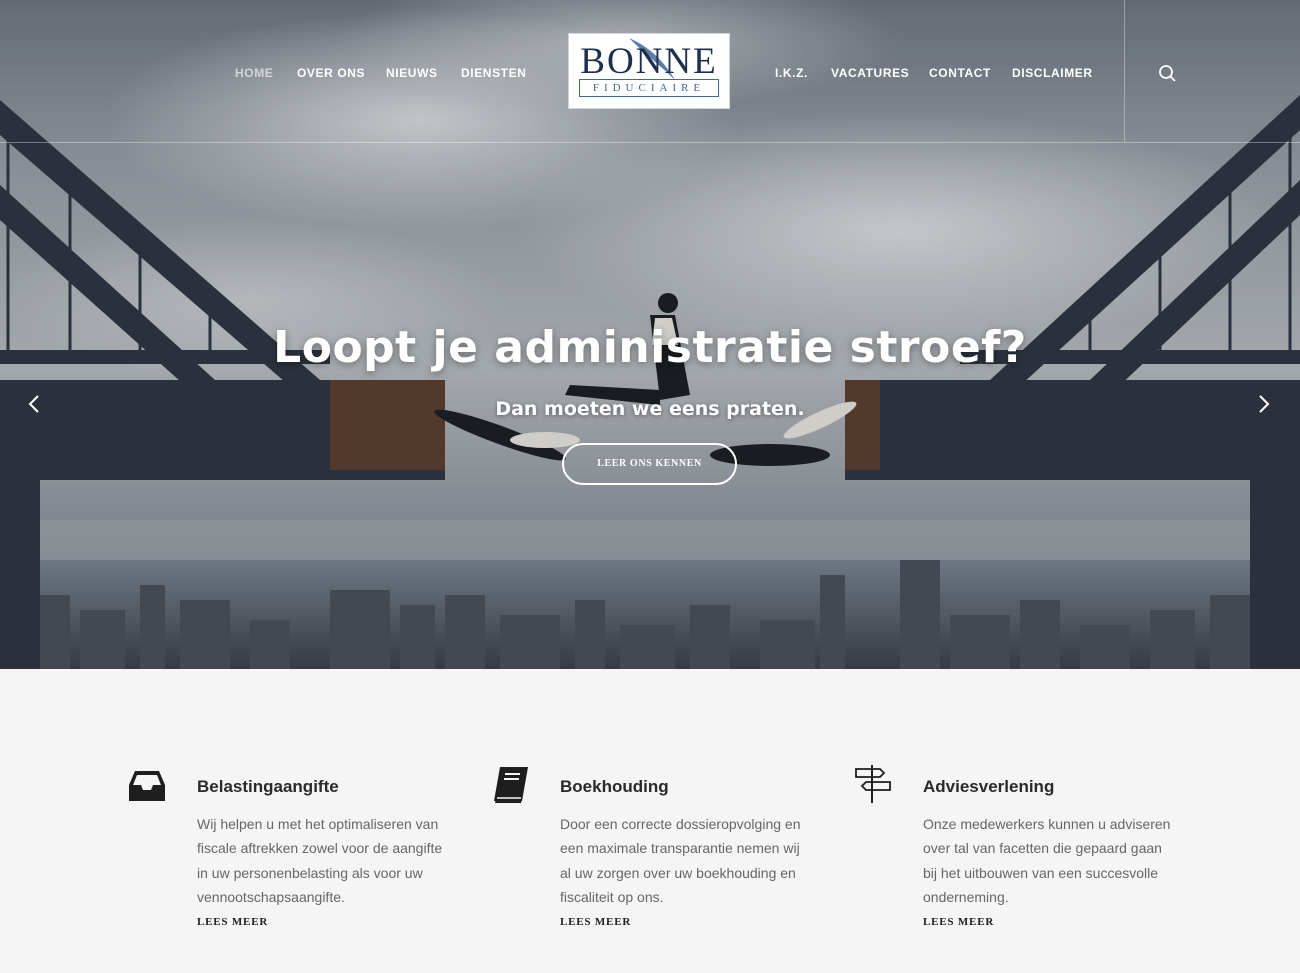 This screenshot has width=1300, height=973. I want to click on search-icon, so click(1168, 74).